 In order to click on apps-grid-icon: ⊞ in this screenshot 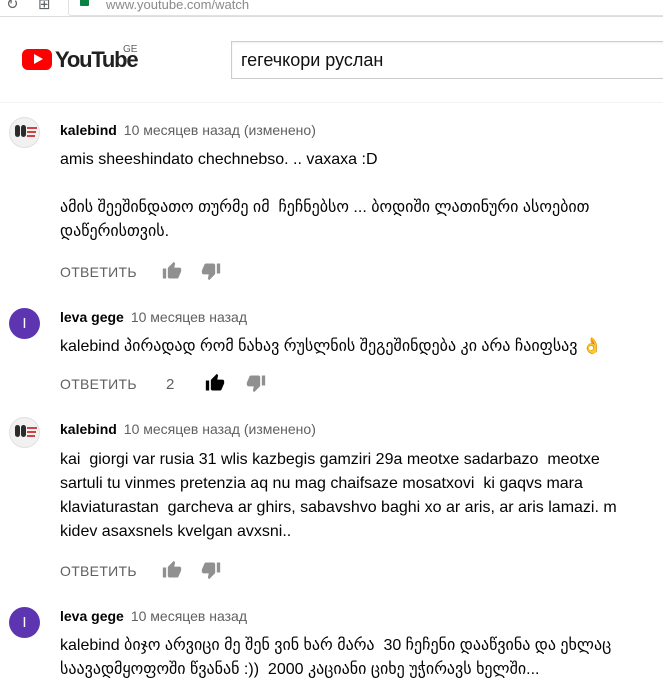, I will do `click(44, 6)`.